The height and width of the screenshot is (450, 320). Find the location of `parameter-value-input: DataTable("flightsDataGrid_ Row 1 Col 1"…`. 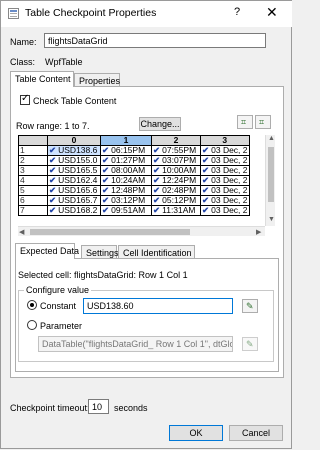

parameter-value-input: DataTable("flightsDataGrid_ Row 1 Col 1"… is located at coordinates (135, 344).